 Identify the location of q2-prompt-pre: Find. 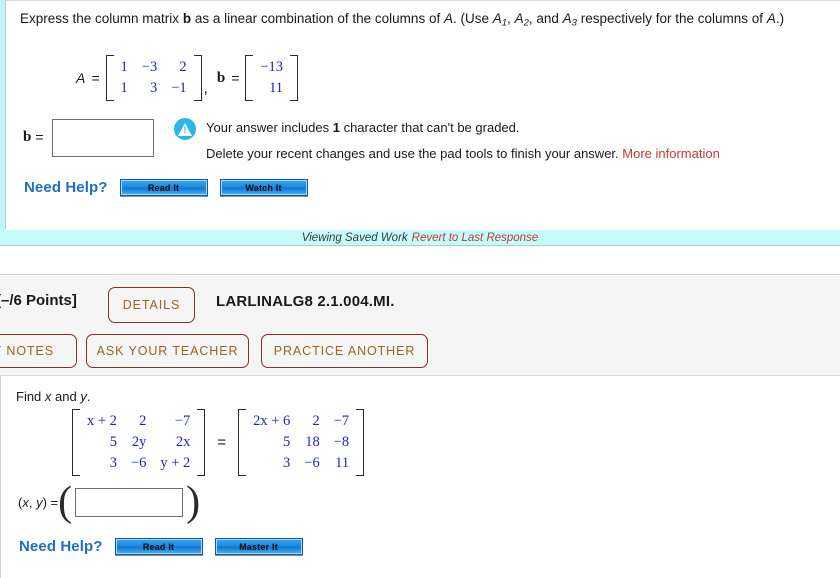
(30, 396).